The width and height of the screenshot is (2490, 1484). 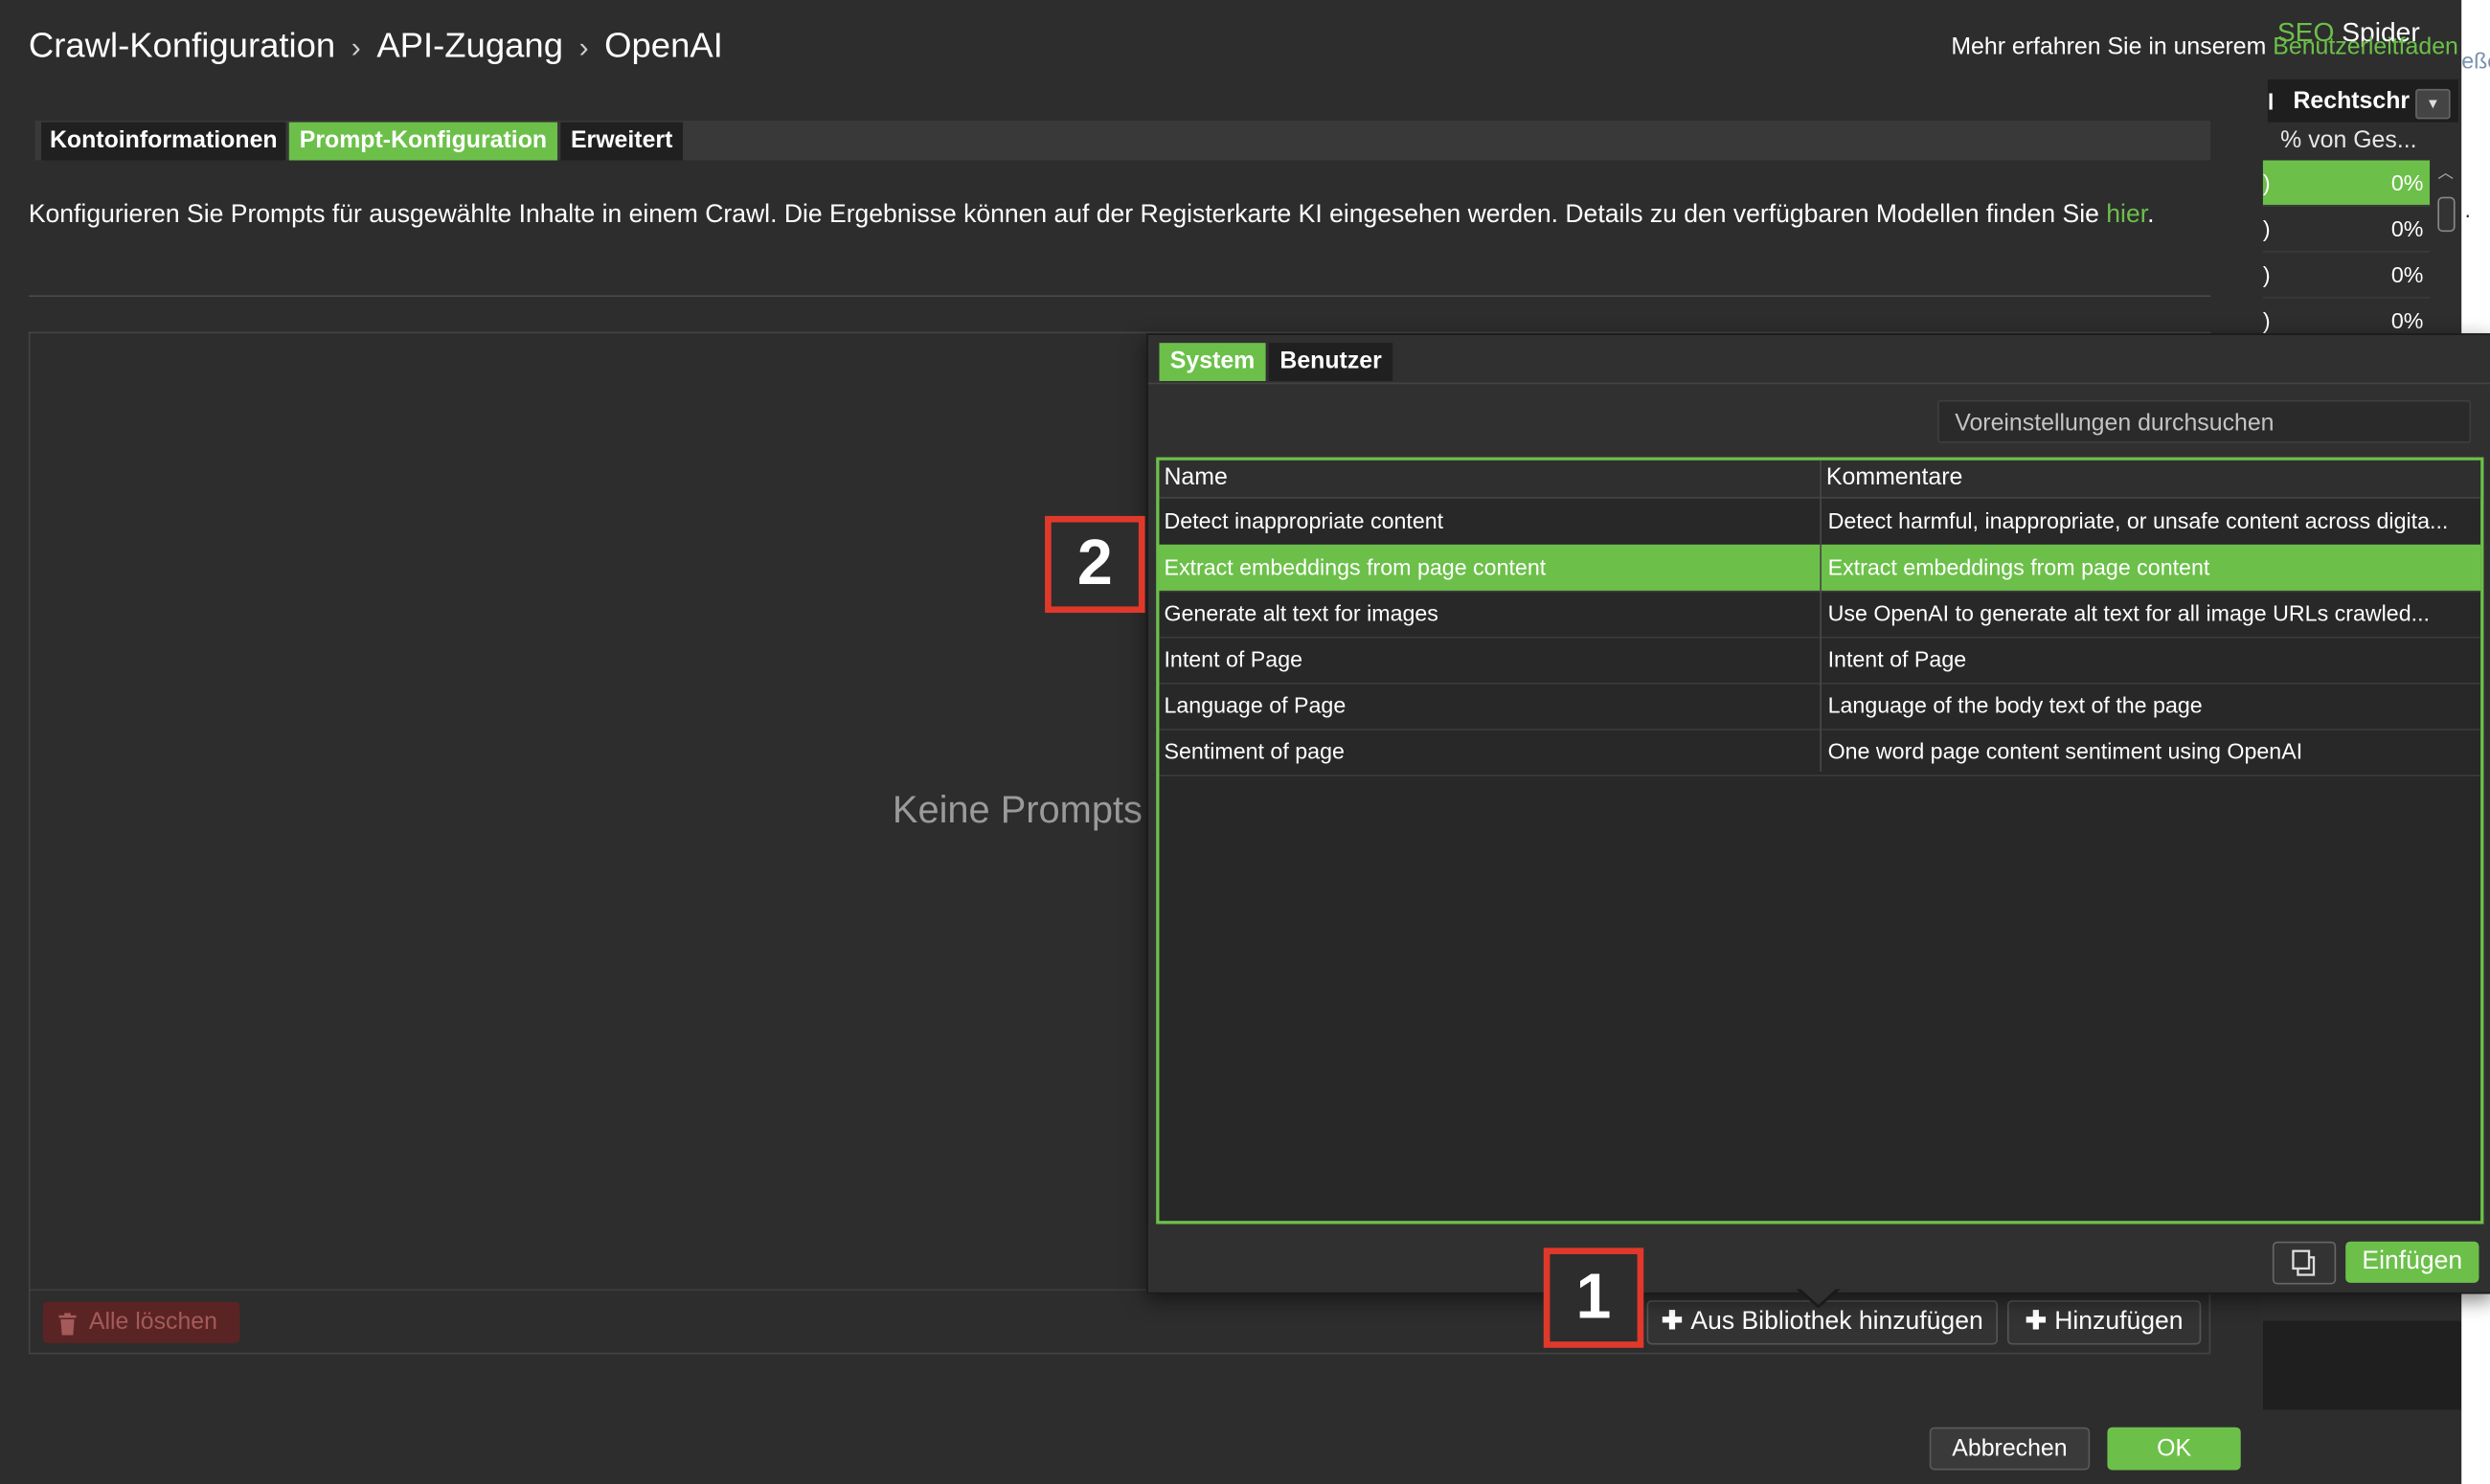 What do you see at coordinates (470, 45) in the screenshot?
I see `breadcrumb-item: API-Zugang` at bounding box center [470, 45].